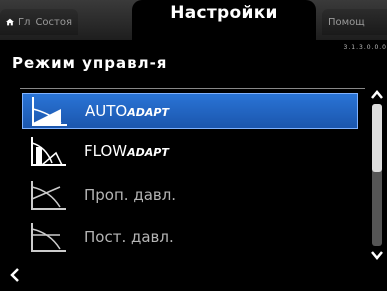  Describe the element at coordinates (190, 237) in the screenshot. I see `list-item-constant-pressure: Пост. давл.` at that location.